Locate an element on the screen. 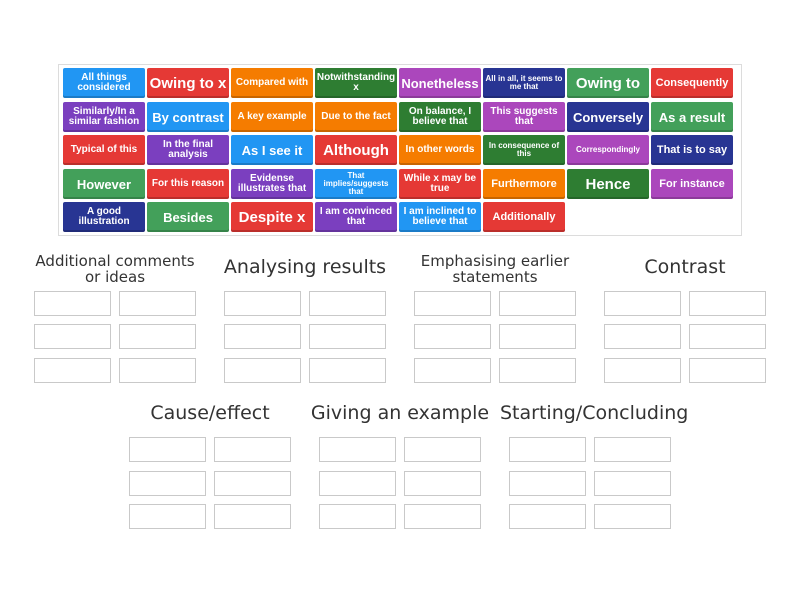 The width and height of the screenshot is (800, 600). category-title-contrast: Contrast is located at coordinates (685, 267).